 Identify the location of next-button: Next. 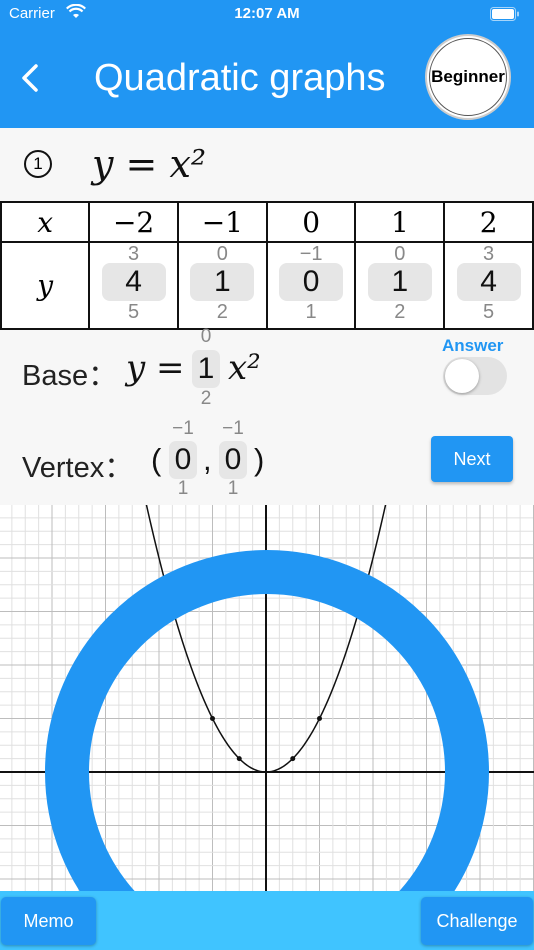
(472, 459).